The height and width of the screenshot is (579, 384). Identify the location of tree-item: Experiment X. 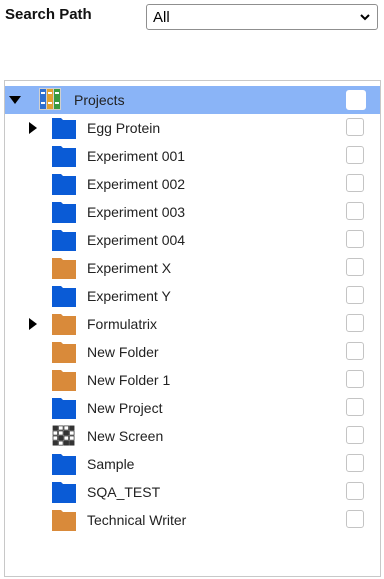
(192, 268).